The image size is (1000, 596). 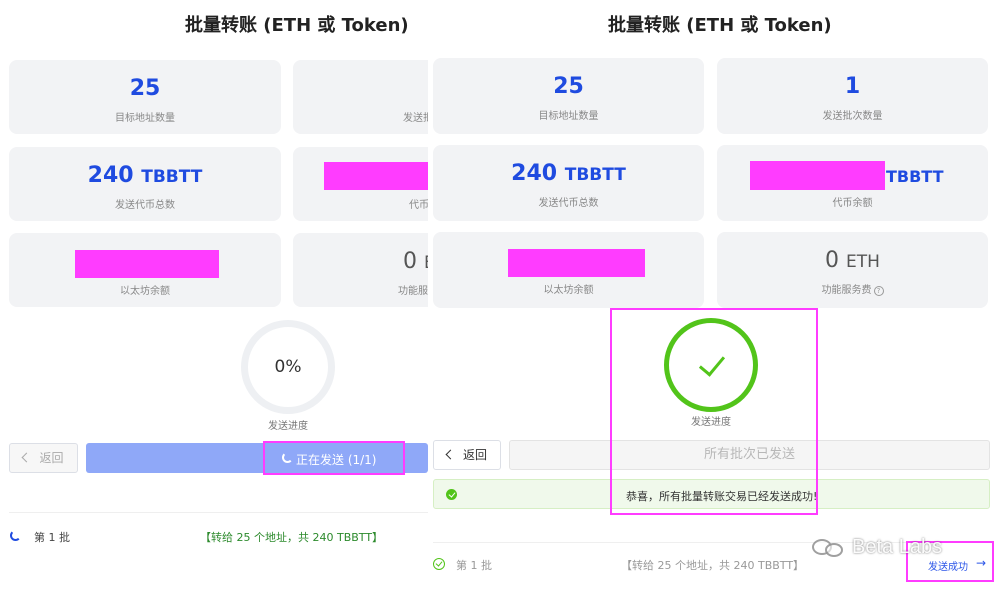 What do you see at coordinates (568, 116) in the screenshot?
I see `target-count-label-right: 目标地址数量` at bounding box center [568, 116].